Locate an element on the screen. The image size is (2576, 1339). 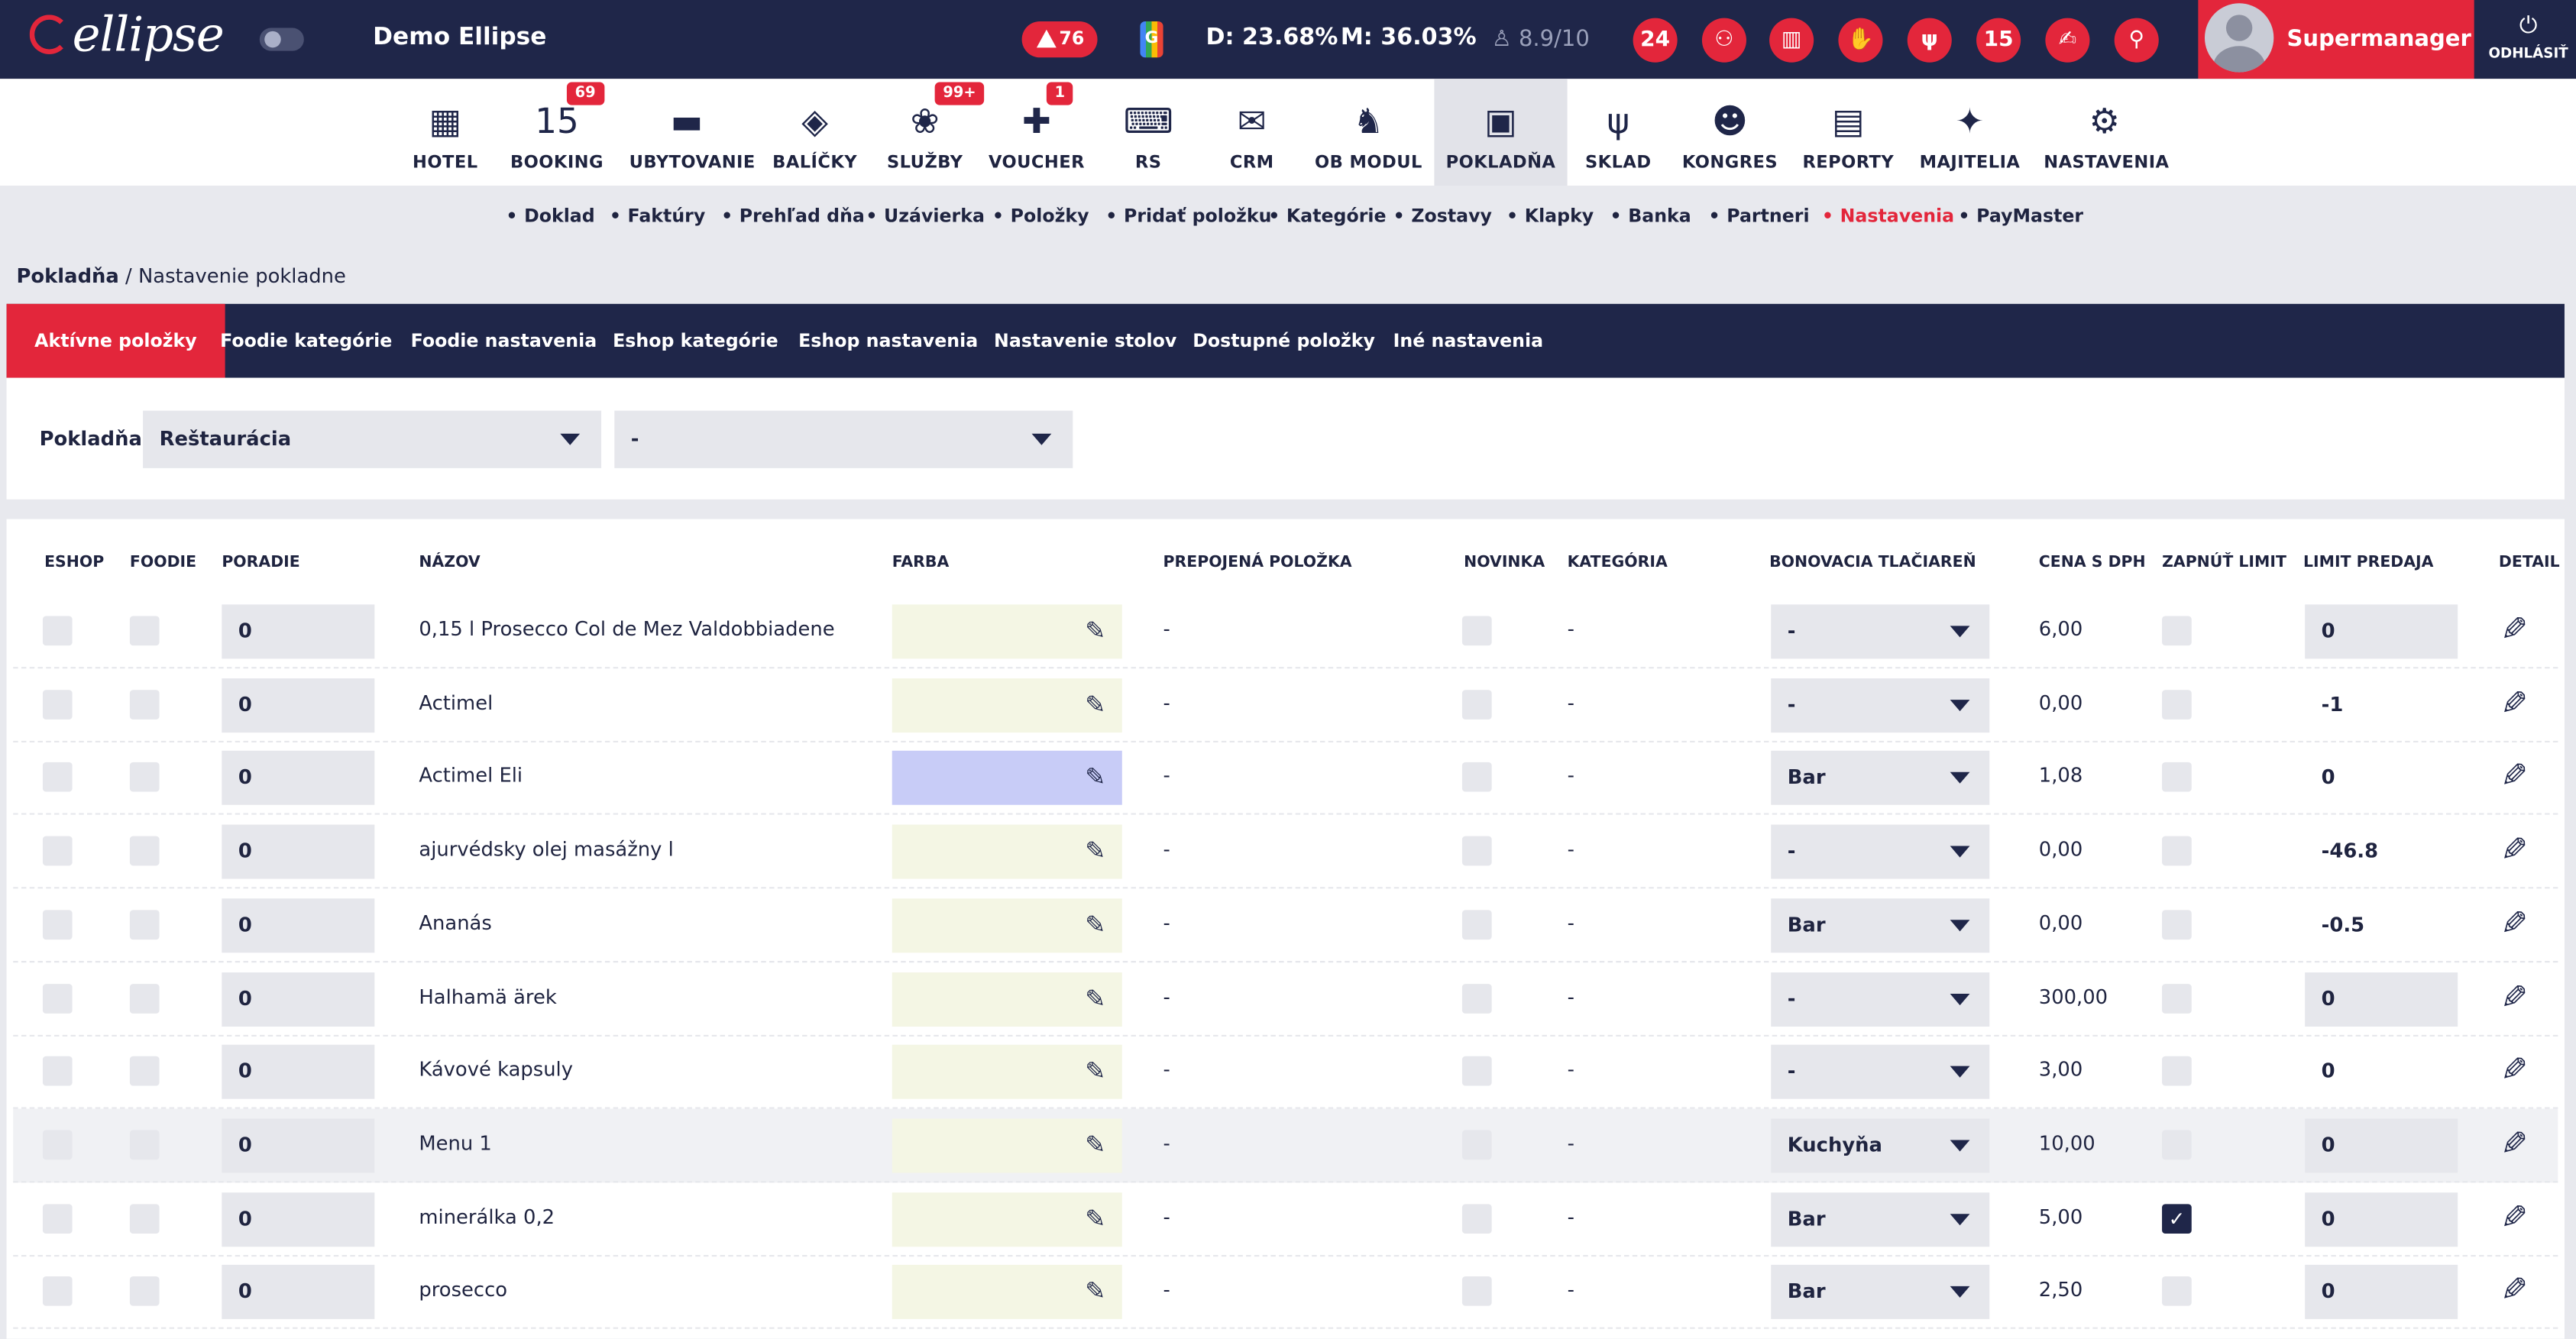
binoculars-icon: ⚇ is located at coordinates (1723, 41).